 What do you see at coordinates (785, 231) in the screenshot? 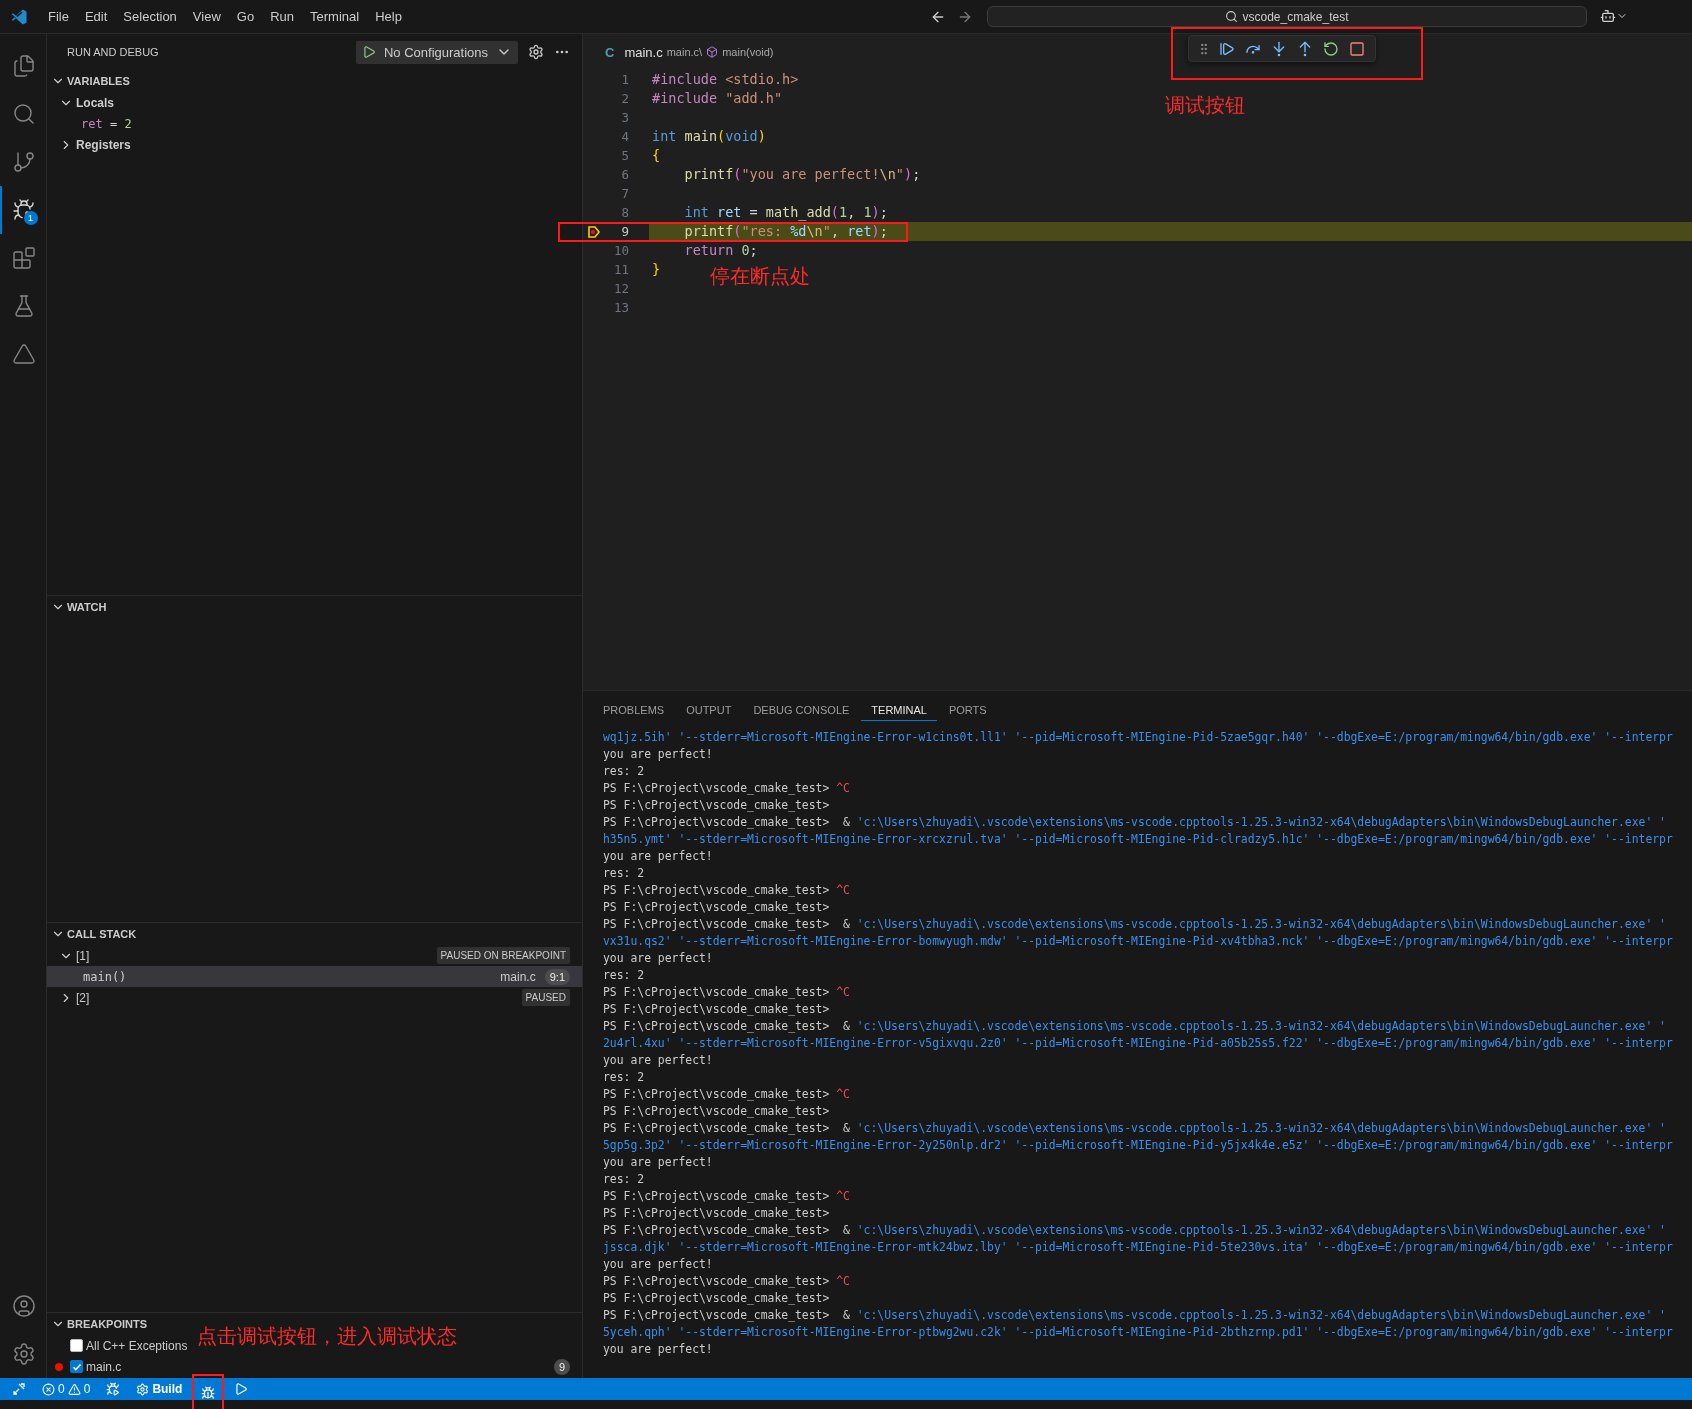
I see `code-line: printf("res: %d\n", ret);` at bounding box center [785, 231].